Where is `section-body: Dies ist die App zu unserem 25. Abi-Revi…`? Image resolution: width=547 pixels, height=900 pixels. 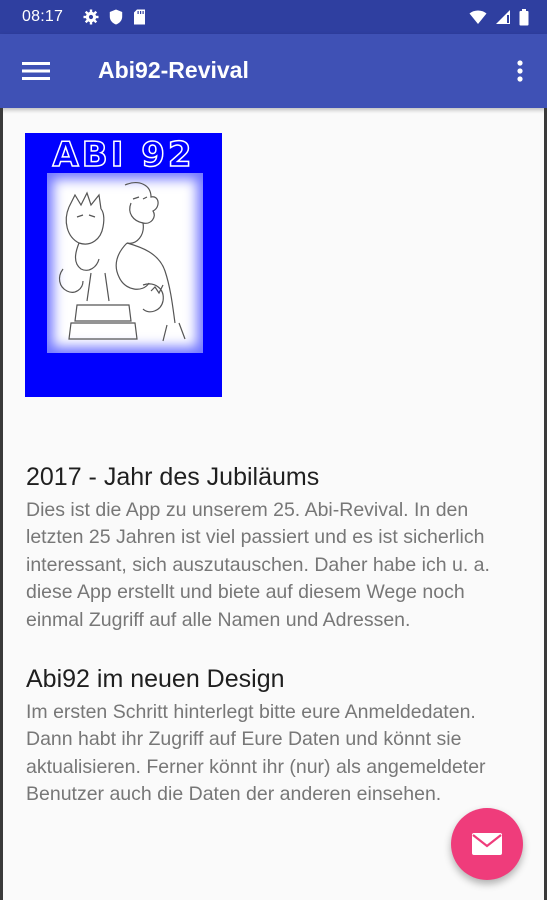
section-body: Dies ist die App zu unserem 25. Abi-Revi… is located at coordinates (258, 565).